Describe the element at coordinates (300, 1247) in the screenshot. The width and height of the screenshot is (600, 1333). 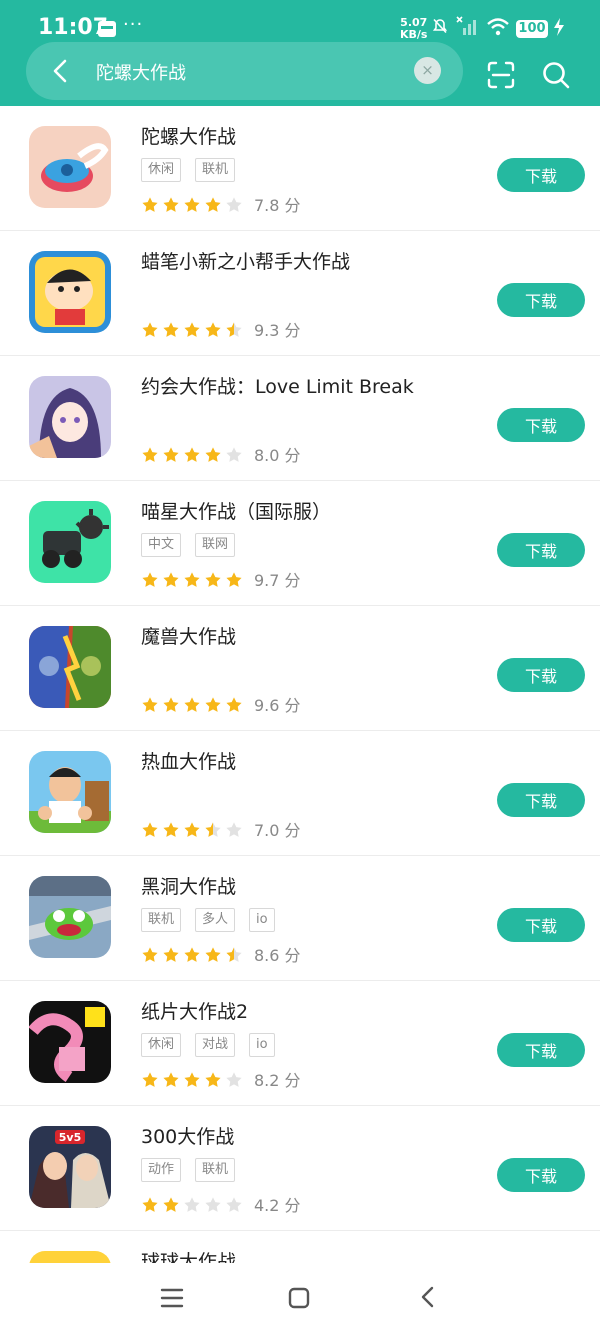
I see `app-list-item: 球球大作战` at that location.